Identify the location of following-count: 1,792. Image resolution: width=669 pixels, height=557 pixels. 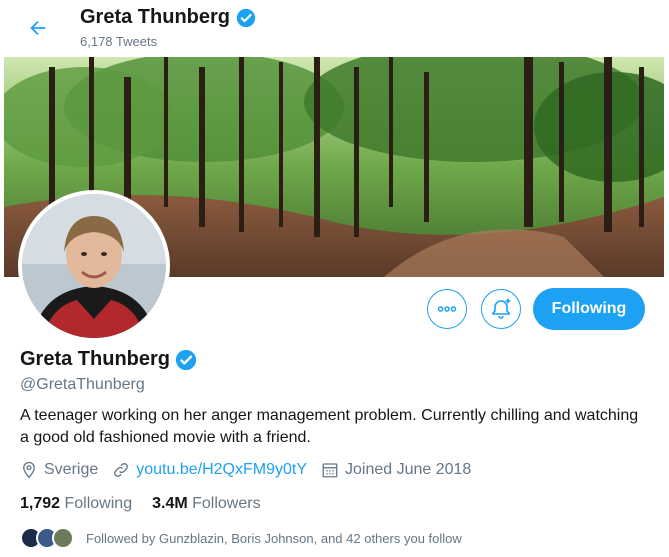
(40, 503).